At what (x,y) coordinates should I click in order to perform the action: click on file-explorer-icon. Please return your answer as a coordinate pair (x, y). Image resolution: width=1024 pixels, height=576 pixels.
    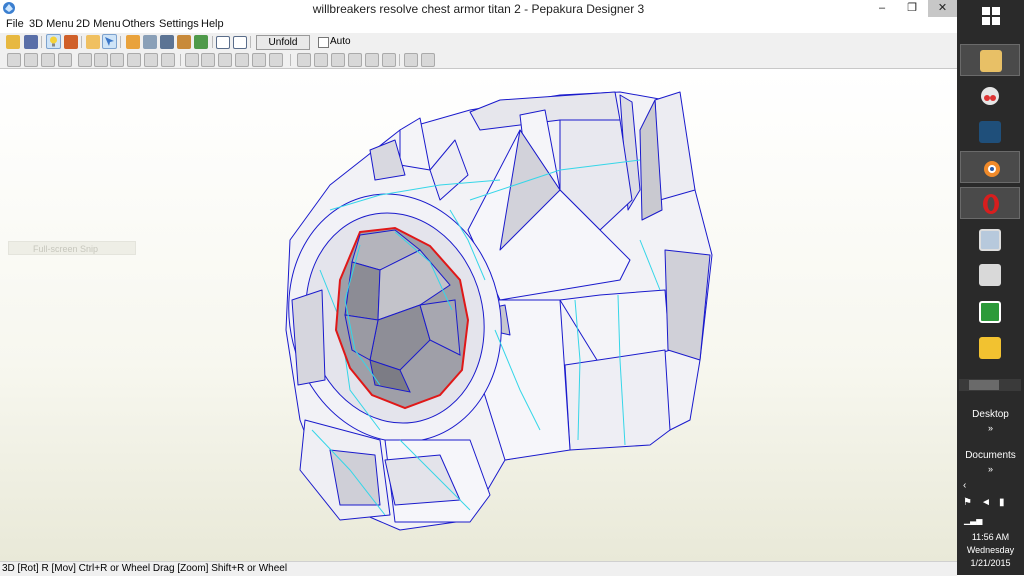
    Looking at the image, I should click on (991, 61).